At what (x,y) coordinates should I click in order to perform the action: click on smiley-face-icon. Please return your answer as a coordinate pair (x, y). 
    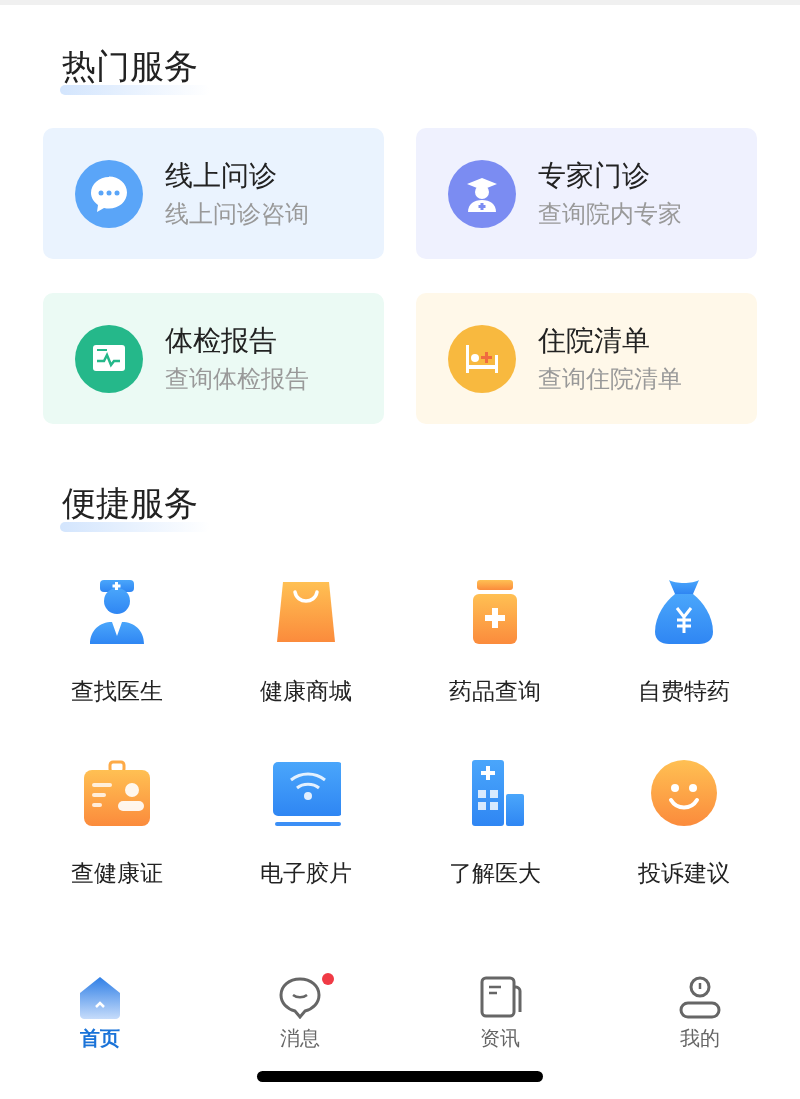
    Looking at the image, I should click on (683, 793).